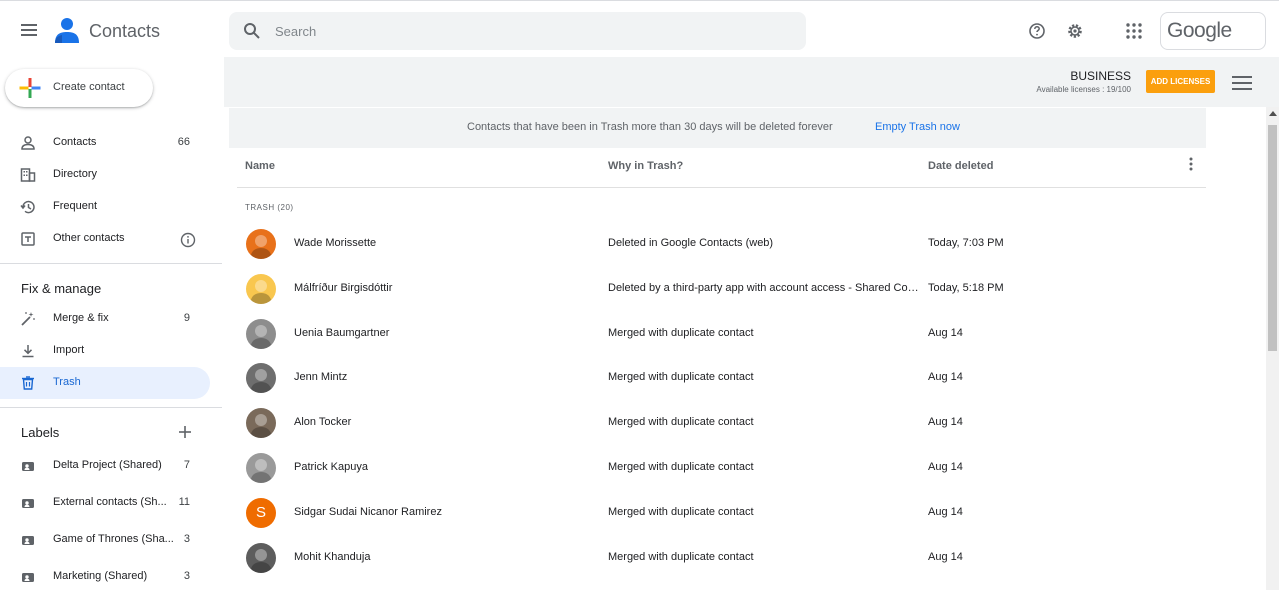 This screenshot has height=590, width=1279. What do you see at coordinates (691, 243) in the screenshot?
I see `row-reason: Deleted in Google Contacts (web)` at bounding box center [691, 243].